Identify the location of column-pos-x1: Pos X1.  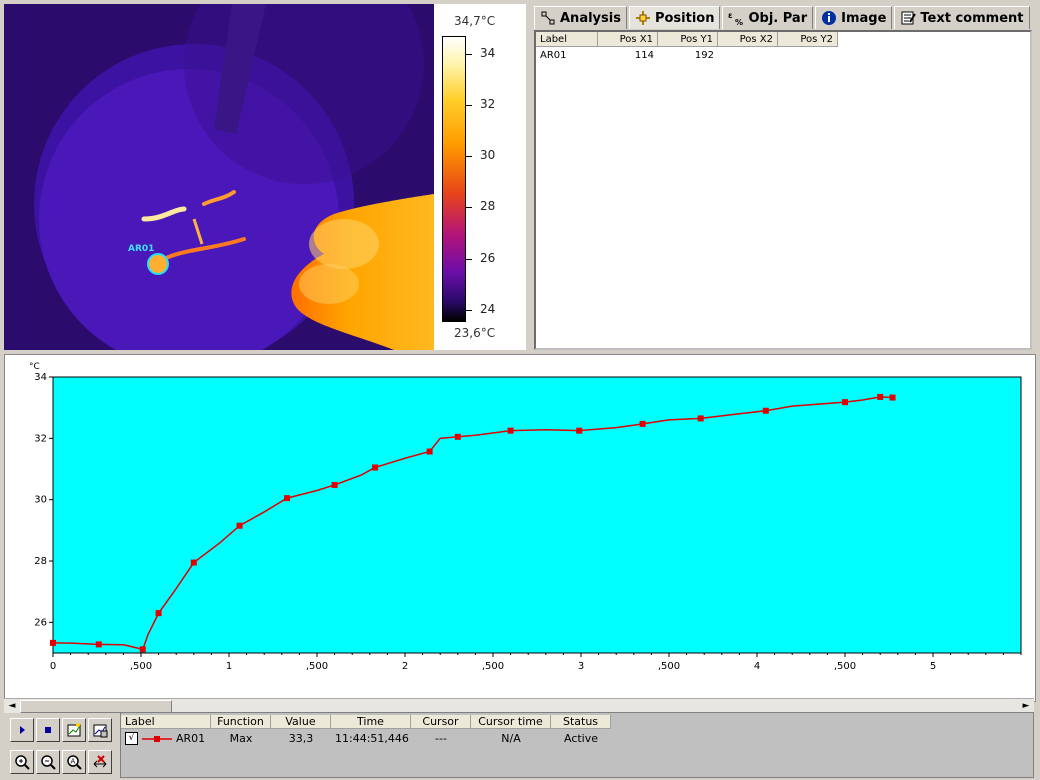
(628, 39).